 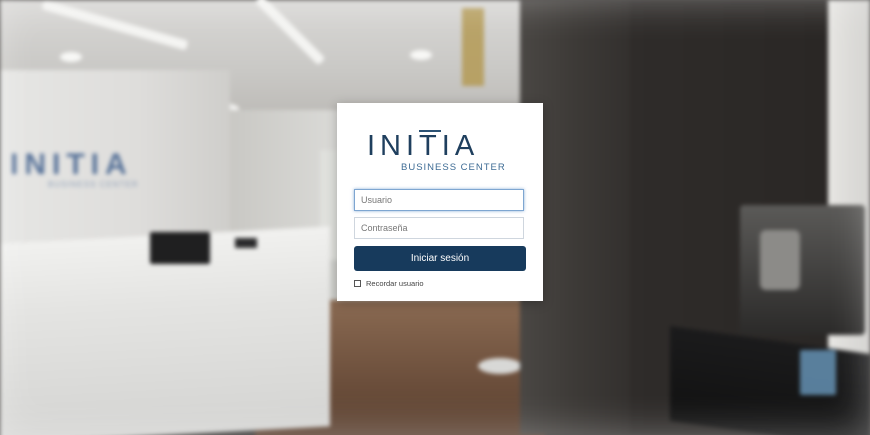 What do you see at coordinates (818, 372) in the screenshot?
I see `vending-screen` at bounding box center [818, 372].